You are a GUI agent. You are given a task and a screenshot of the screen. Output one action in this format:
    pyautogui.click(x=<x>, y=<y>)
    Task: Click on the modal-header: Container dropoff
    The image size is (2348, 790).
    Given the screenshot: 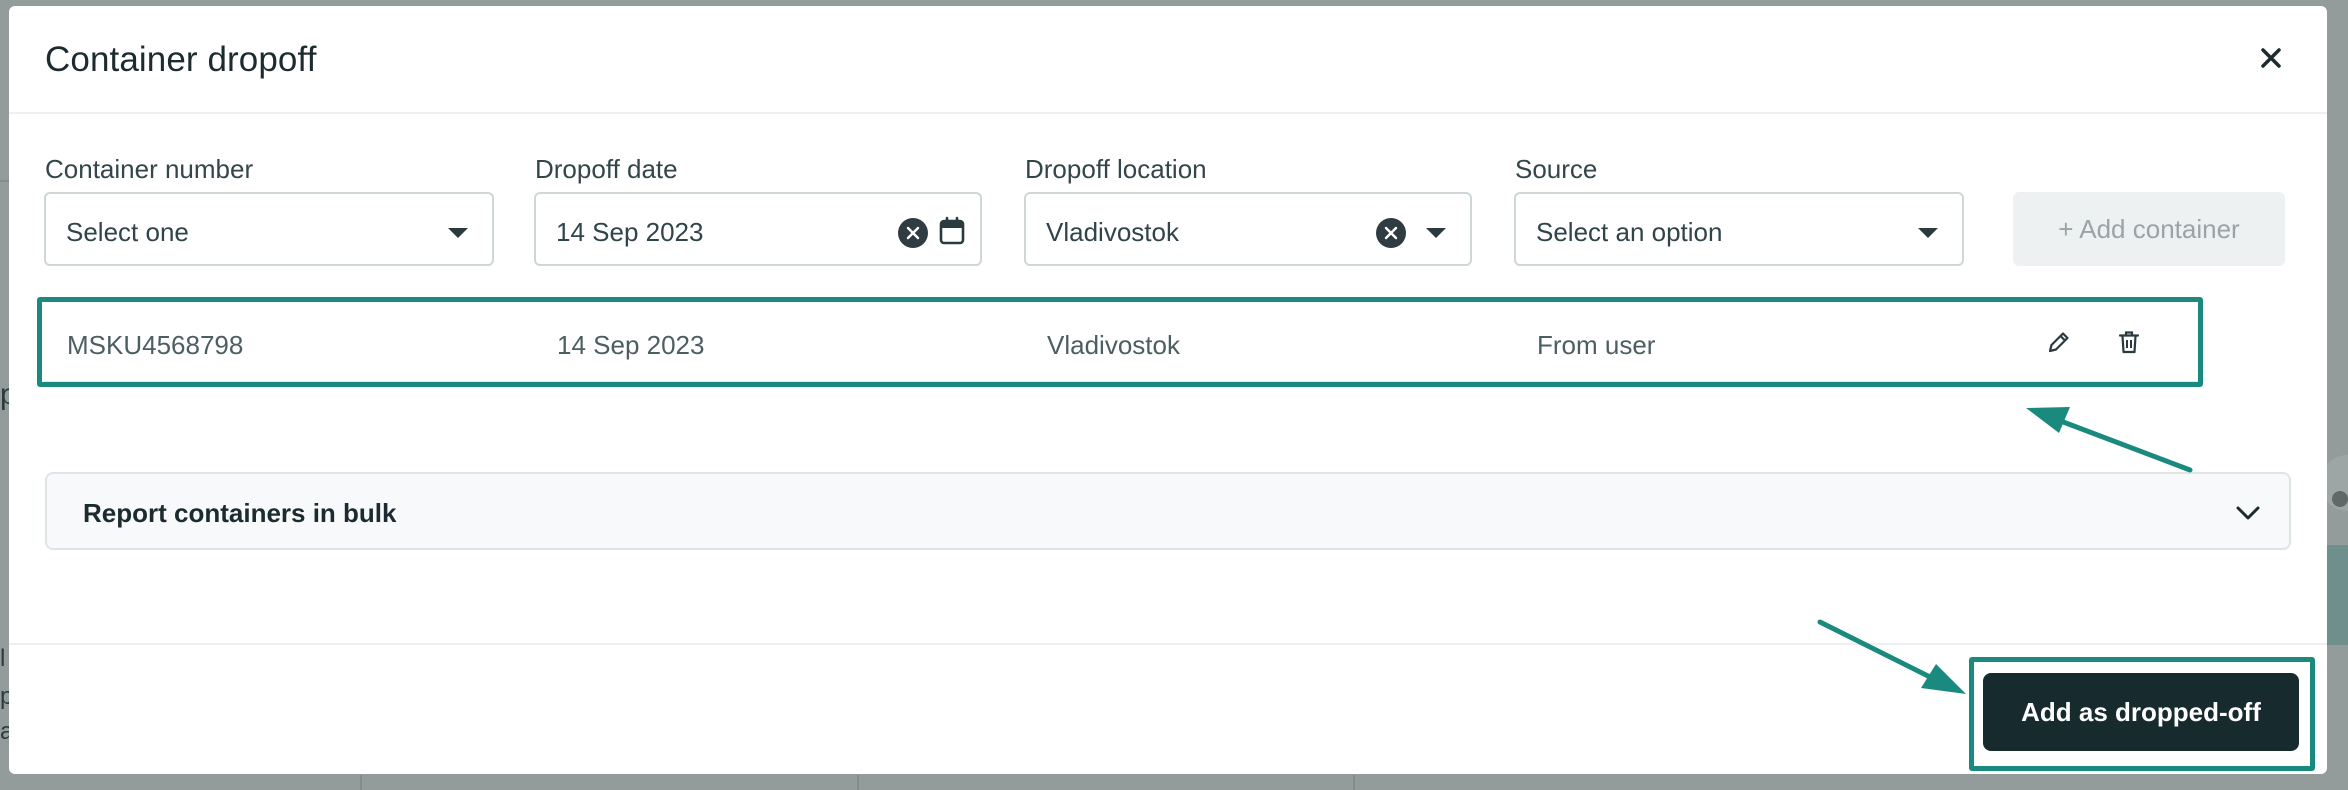 What is the action you would take?
    pyautogui.click(x=1168, y=60)
    